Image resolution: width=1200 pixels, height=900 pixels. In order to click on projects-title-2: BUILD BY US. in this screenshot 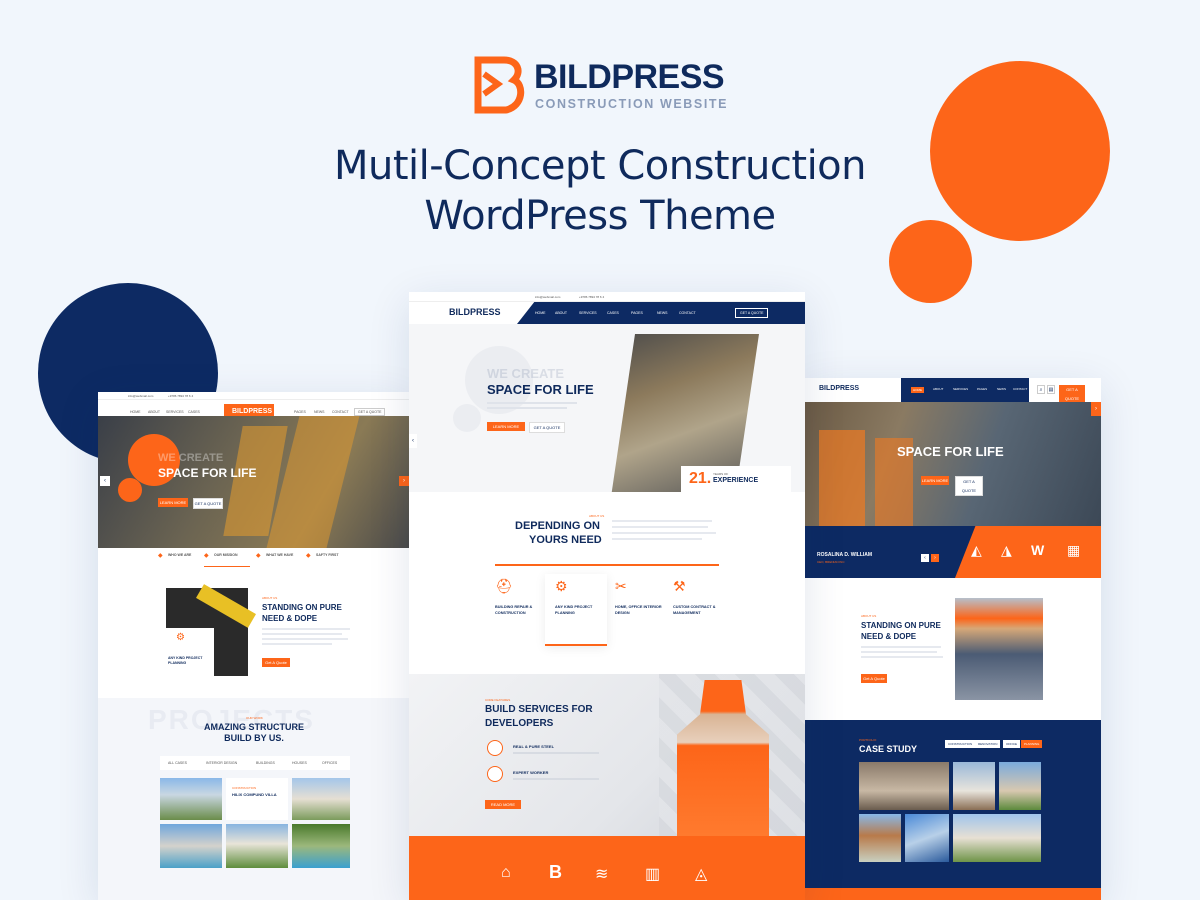, I will do `click(254, 738)`.